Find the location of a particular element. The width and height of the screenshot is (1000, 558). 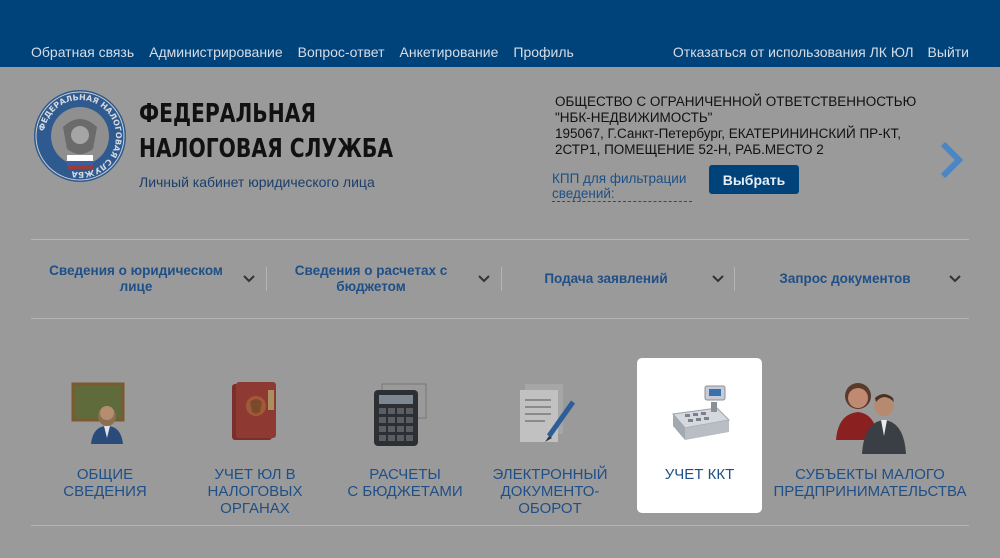

tile-label: УЧЕТ ККТ is located at coordinates (699, 474).